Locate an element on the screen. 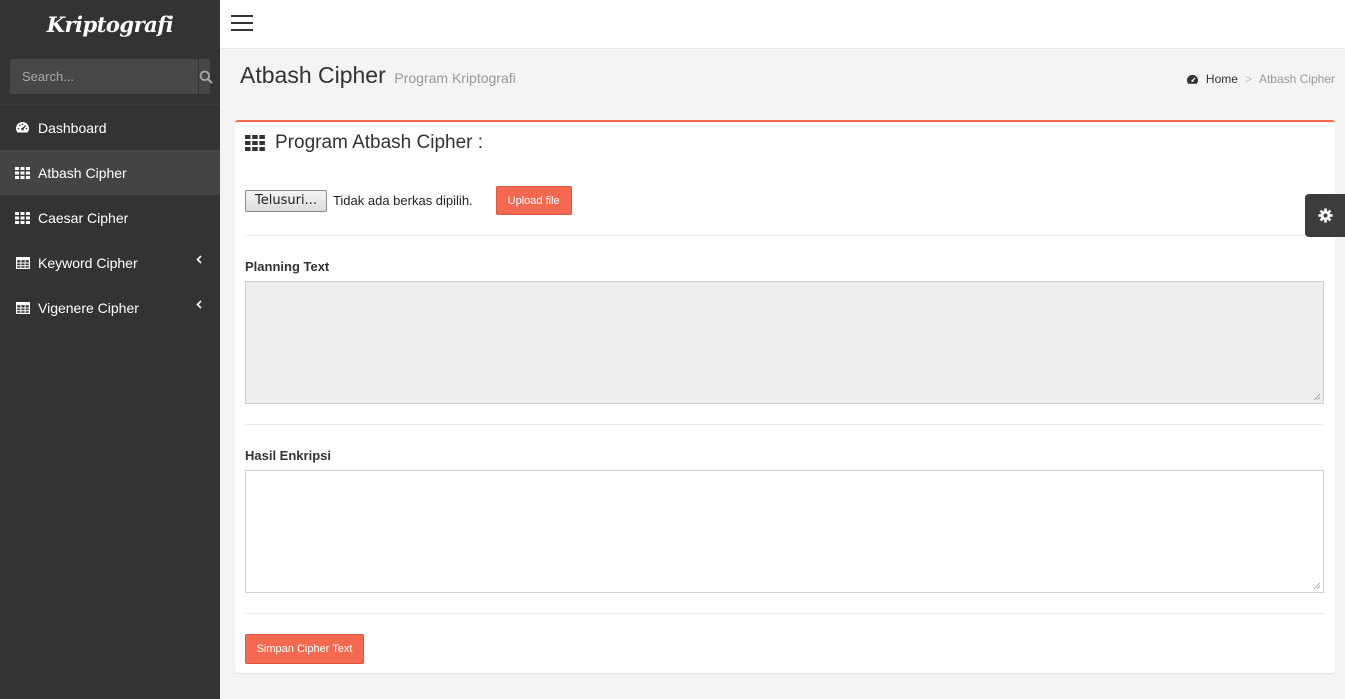 The height and width of the screenshot is (699, 1345). hamburger-menu-icon is located at coordinates (242, 24).